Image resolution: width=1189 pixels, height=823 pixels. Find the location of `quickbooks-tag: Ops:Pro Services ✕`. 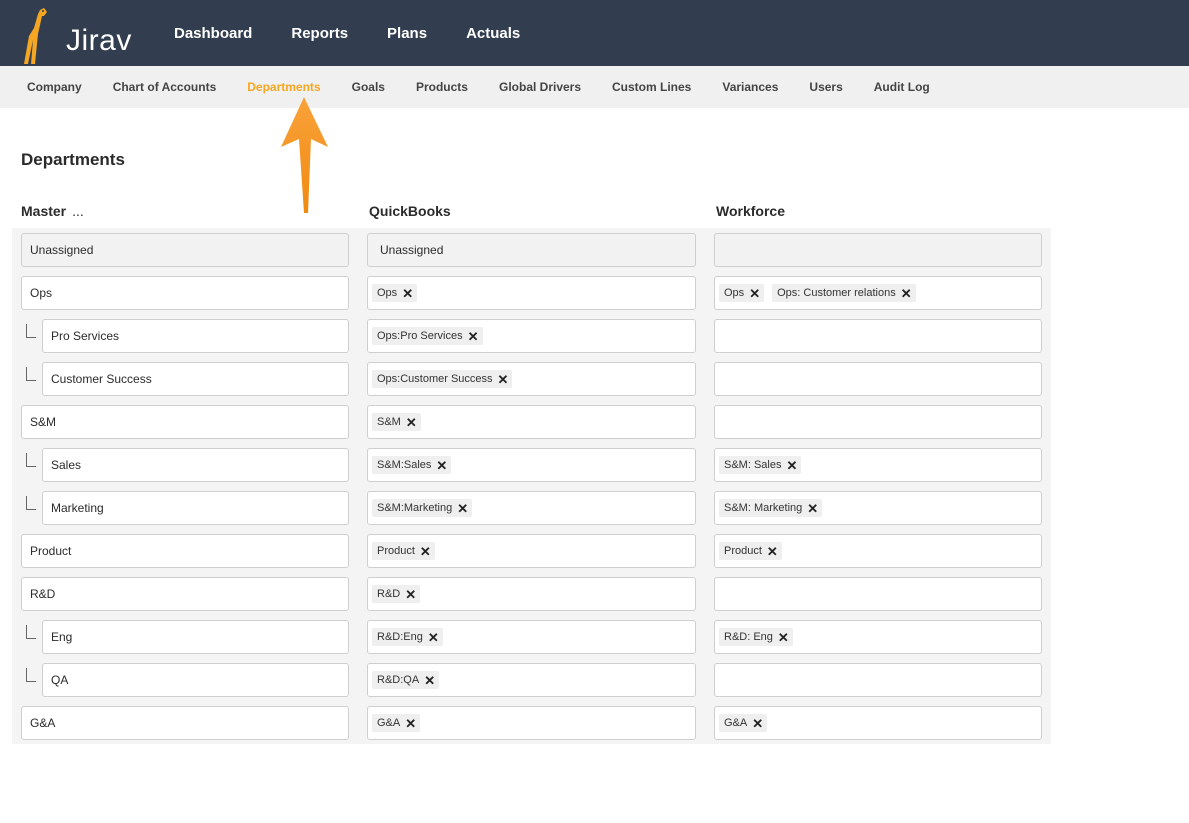

quickbooks-tag: Ops:Pro Services ✕ is located at coordinates (427, 336).